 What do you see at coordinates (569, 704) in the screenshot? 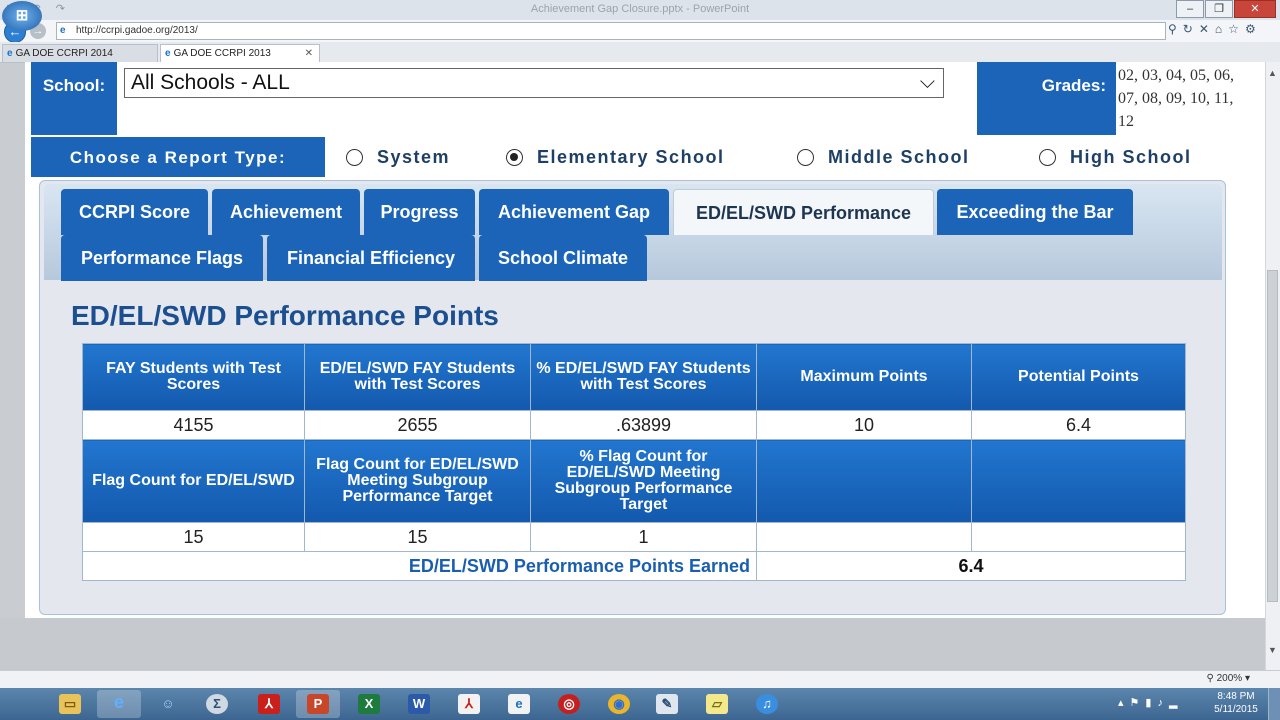
I see `target-app-icon: ◎` at bounding box center [569, 704].